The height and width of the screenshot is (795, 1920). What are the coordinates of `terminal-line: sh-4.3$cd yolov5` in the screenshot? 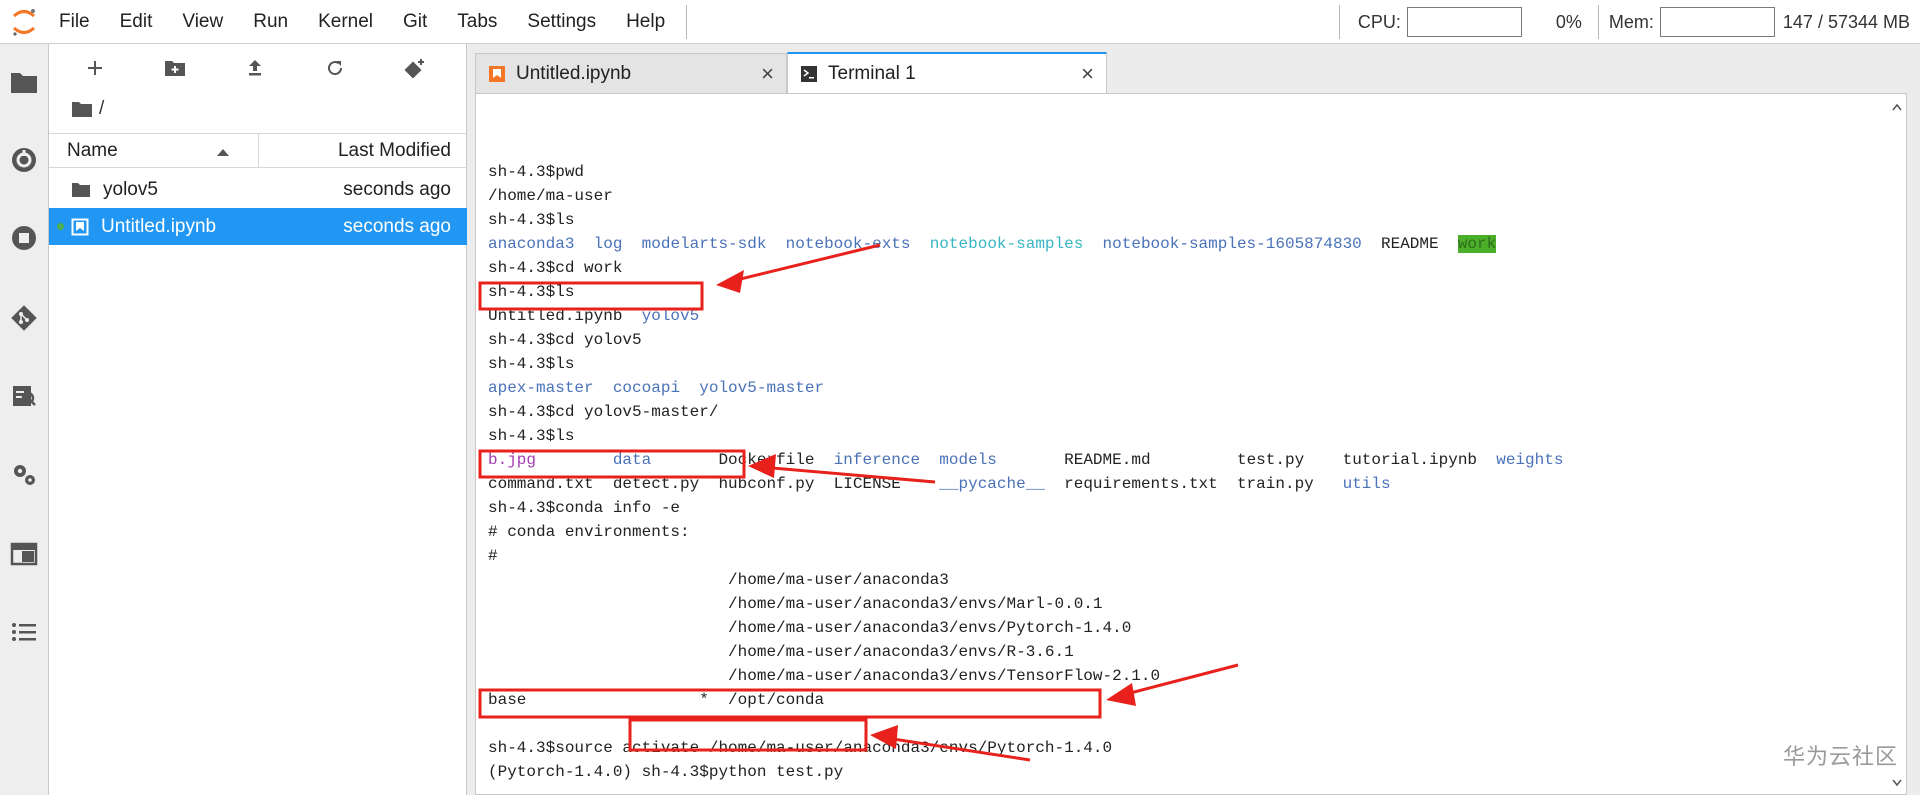 It's located at (565, 340).